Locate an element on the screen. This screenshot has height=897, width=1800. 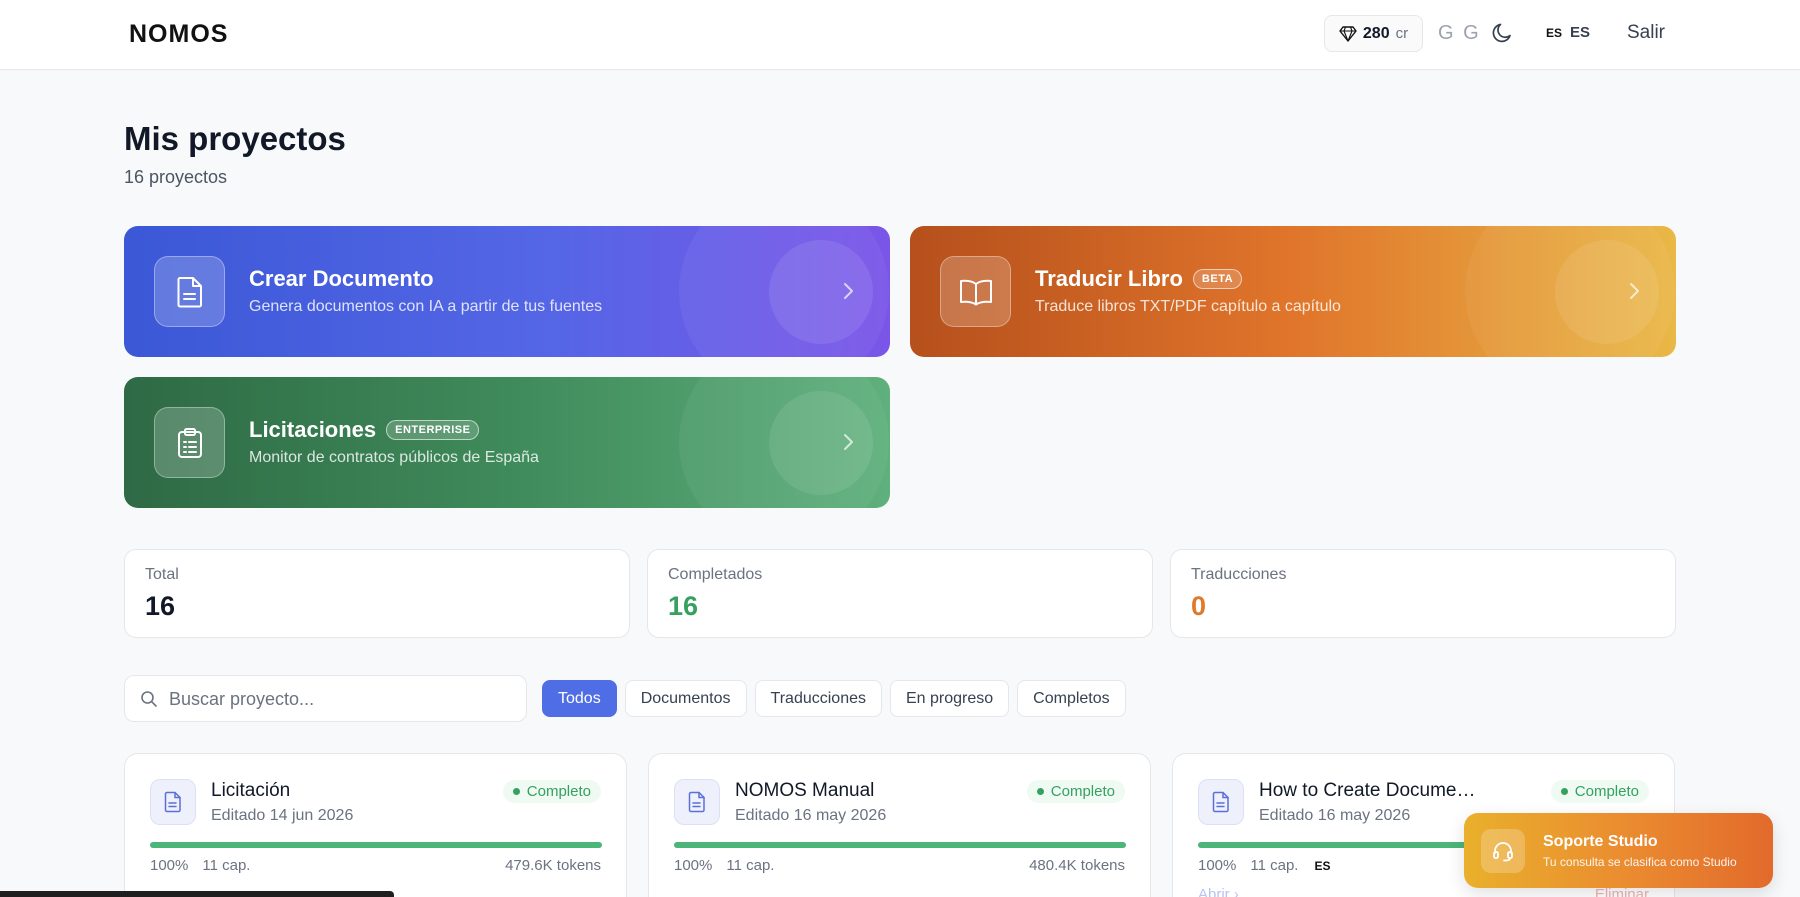
gem-icon is located at coordinates (1348, 33).